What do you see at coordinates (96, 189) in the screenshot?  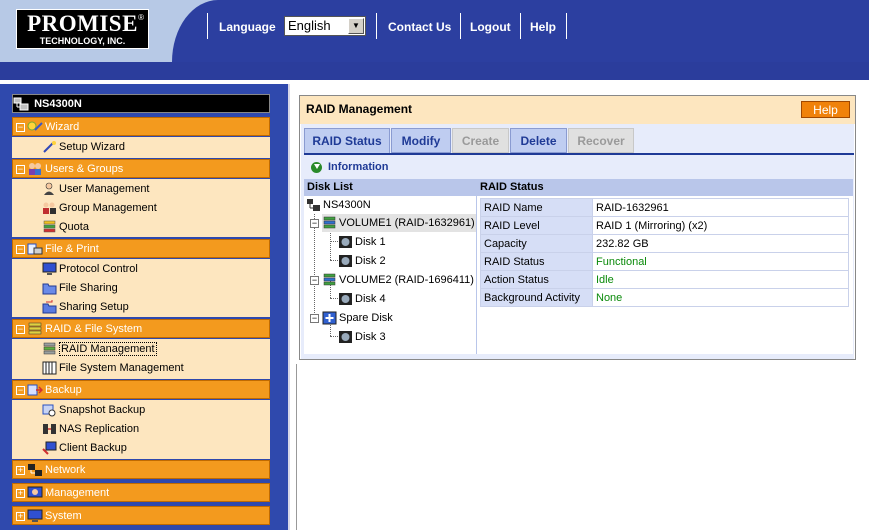 I see `sidebar-item-user-management: User Management` at bounding box center [96, 189].